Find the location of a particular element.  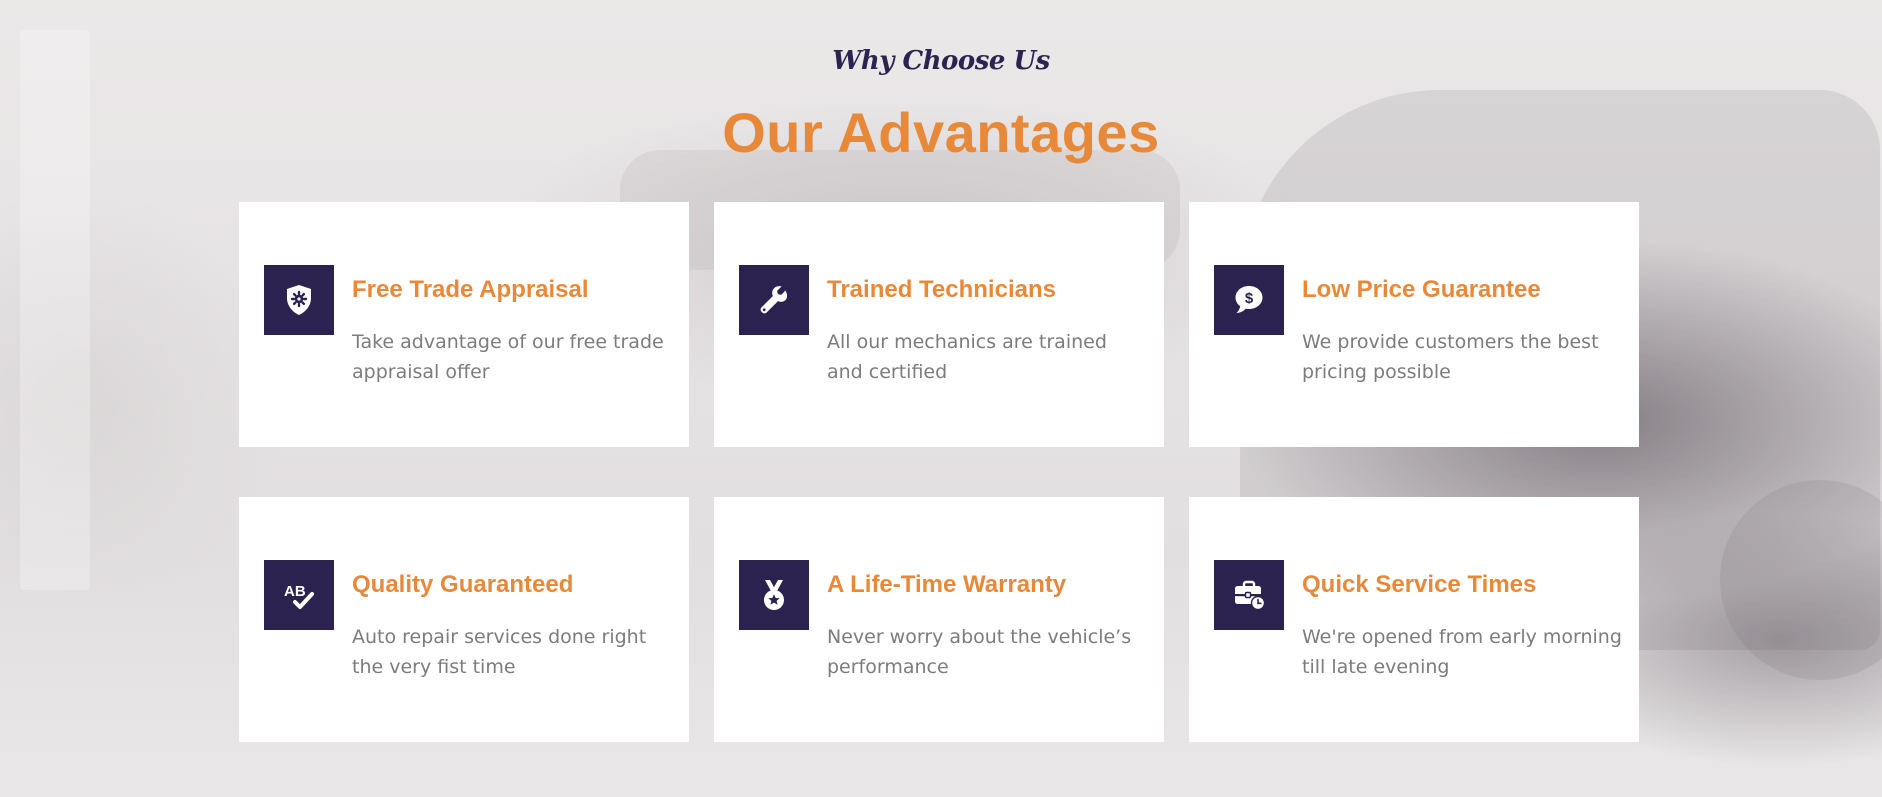

svg-text: AB is located at coordinates (295, 591).